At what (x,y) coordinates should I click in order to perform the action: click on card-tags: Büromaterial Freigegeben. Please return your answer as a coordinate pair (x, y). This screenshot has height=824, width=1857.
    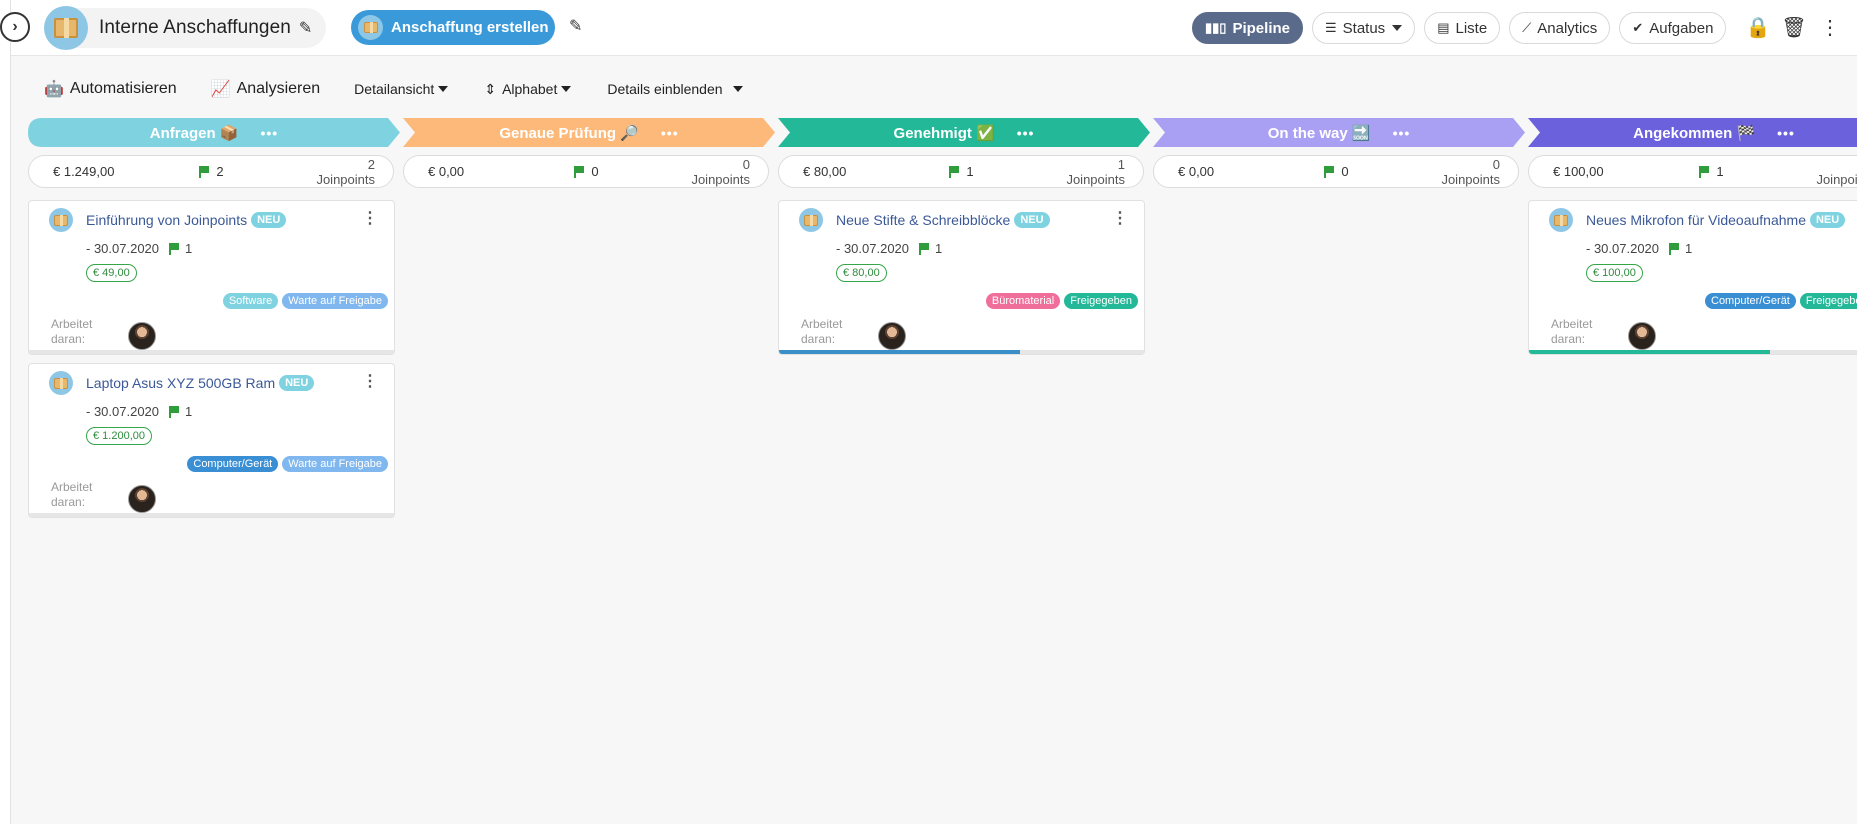
    Looking at the image, I should click on (1060, 301).